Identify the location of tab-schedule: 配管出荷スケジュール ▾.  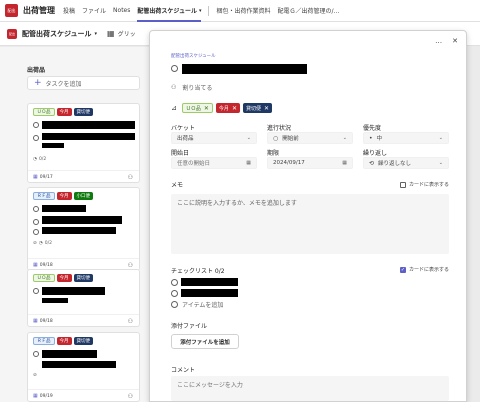
(169, 11).